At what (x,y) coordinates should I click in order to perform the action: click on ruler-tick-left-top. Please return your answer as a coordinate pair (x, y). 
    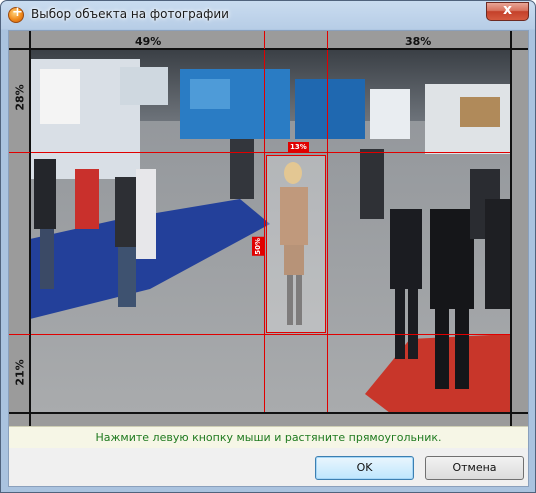
    Looking at the image, I should click on (19, 152).